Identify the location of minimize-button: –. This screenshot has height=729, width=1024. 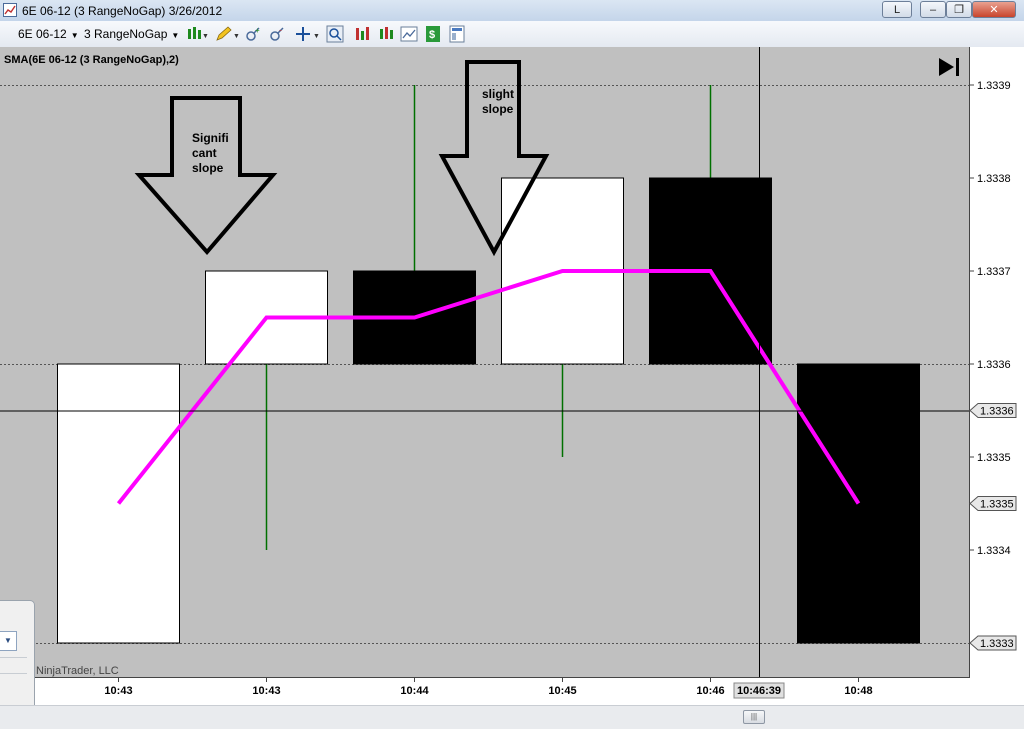
(933, 9).